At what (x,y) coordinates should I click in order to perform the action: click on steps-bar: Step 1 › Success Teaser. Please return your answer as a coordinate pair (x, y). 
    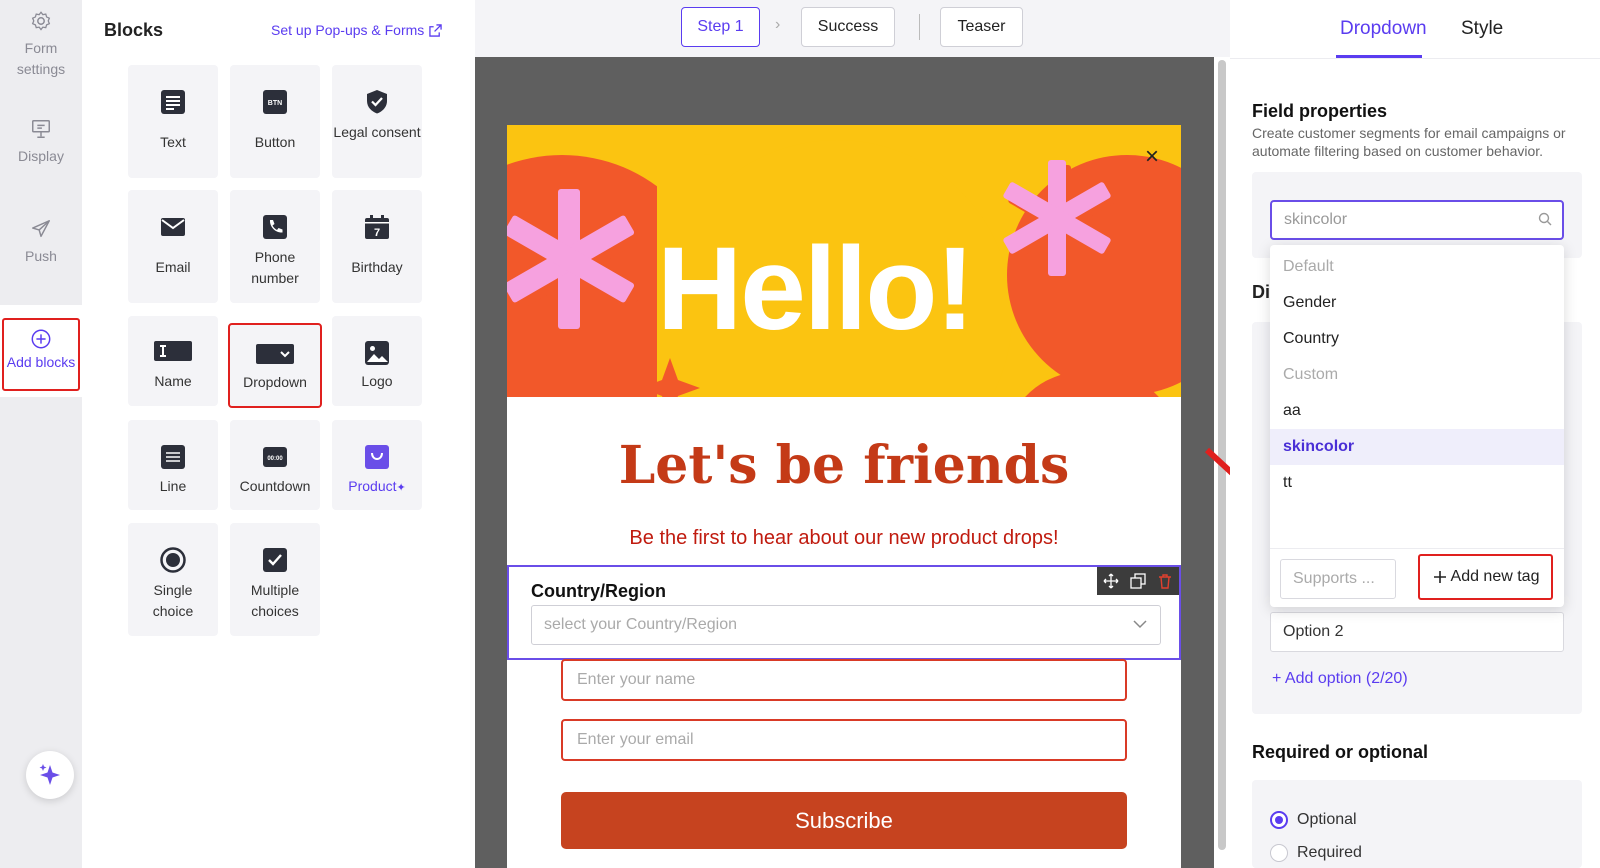
    Looking at the image, I should click on (852, 28).